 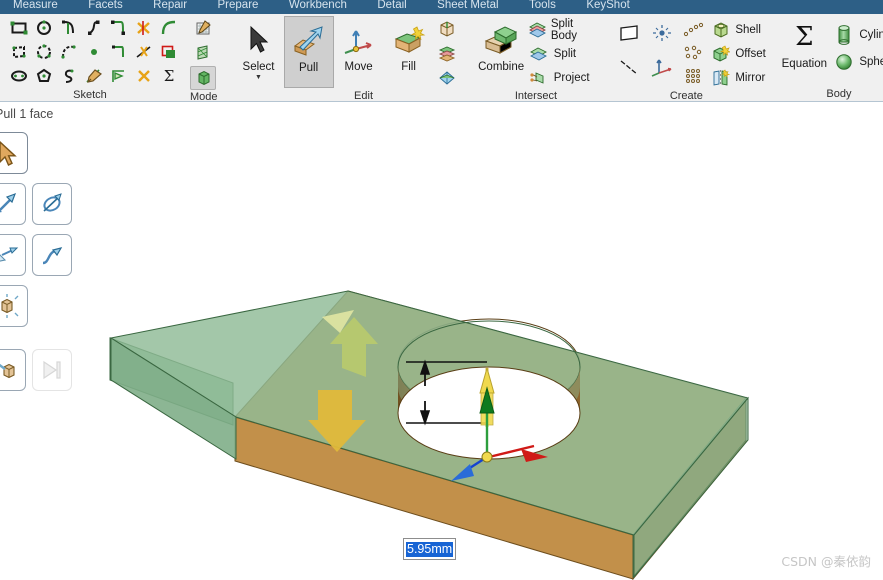 What do you see at coordinates (562, 77) in the screenshot?
I see `project-item: Project` at bounding box center [562, 77].